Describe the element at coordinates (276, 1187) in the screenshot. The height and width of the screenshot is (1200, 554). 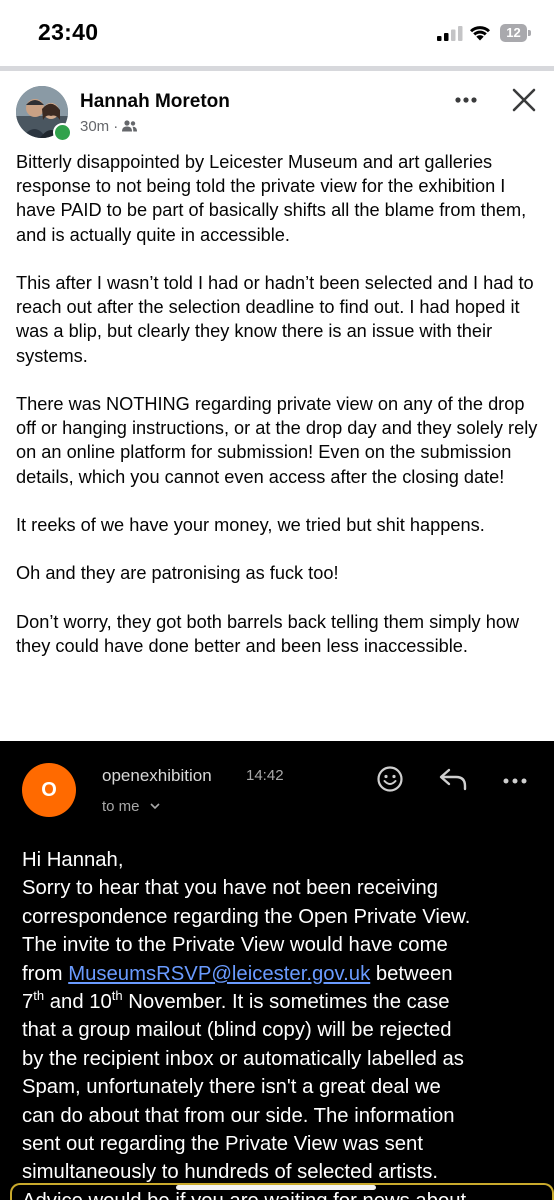
I see `home-indicator` at that location.